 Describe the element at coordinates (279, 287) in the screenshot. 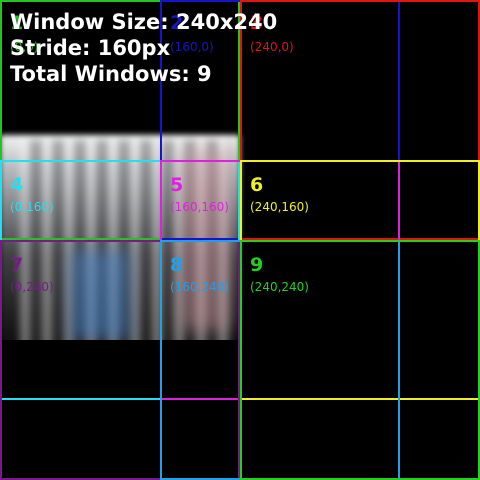

I see `window-coord-9: (240,240)` at that location.